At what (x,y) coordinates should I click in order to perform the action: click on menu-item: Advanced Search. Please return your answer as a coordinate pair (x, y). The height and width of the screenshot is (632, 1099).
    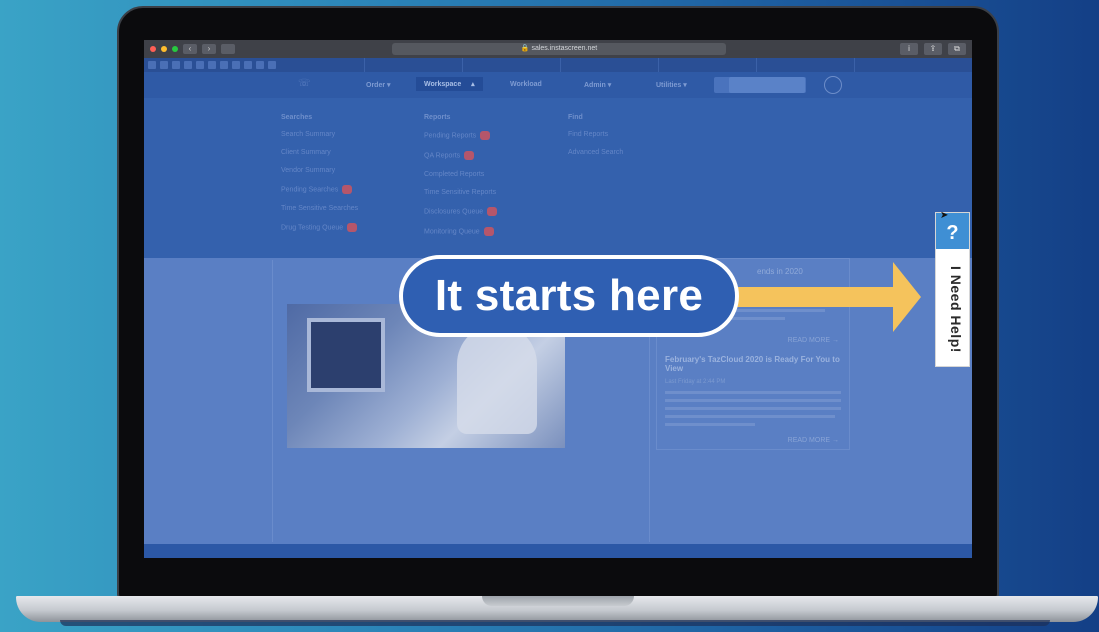
    Looking at the image, I should click on (595, 152).